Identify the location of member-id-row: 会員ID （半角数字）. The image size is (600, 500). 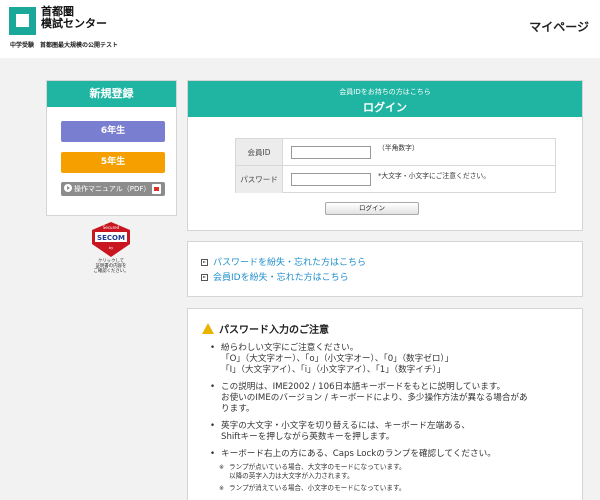
(395, 152).